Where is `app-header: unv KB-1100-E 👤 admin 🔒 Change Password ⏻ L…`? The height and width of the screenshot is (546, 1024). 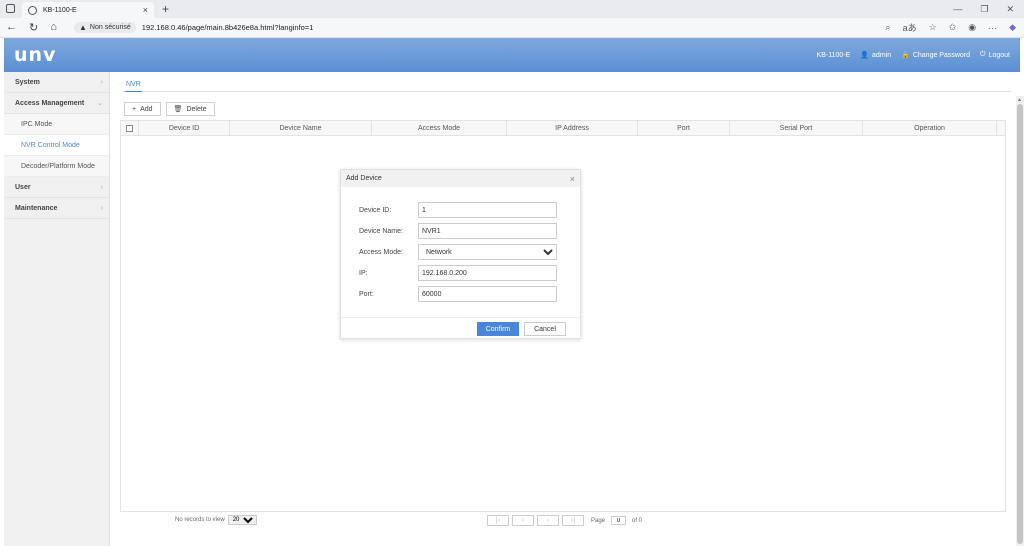 app-header: unv KB-1100-E 👤 admin 🔒 Change Password ⏻ L… is located at coordinates (512, 55).